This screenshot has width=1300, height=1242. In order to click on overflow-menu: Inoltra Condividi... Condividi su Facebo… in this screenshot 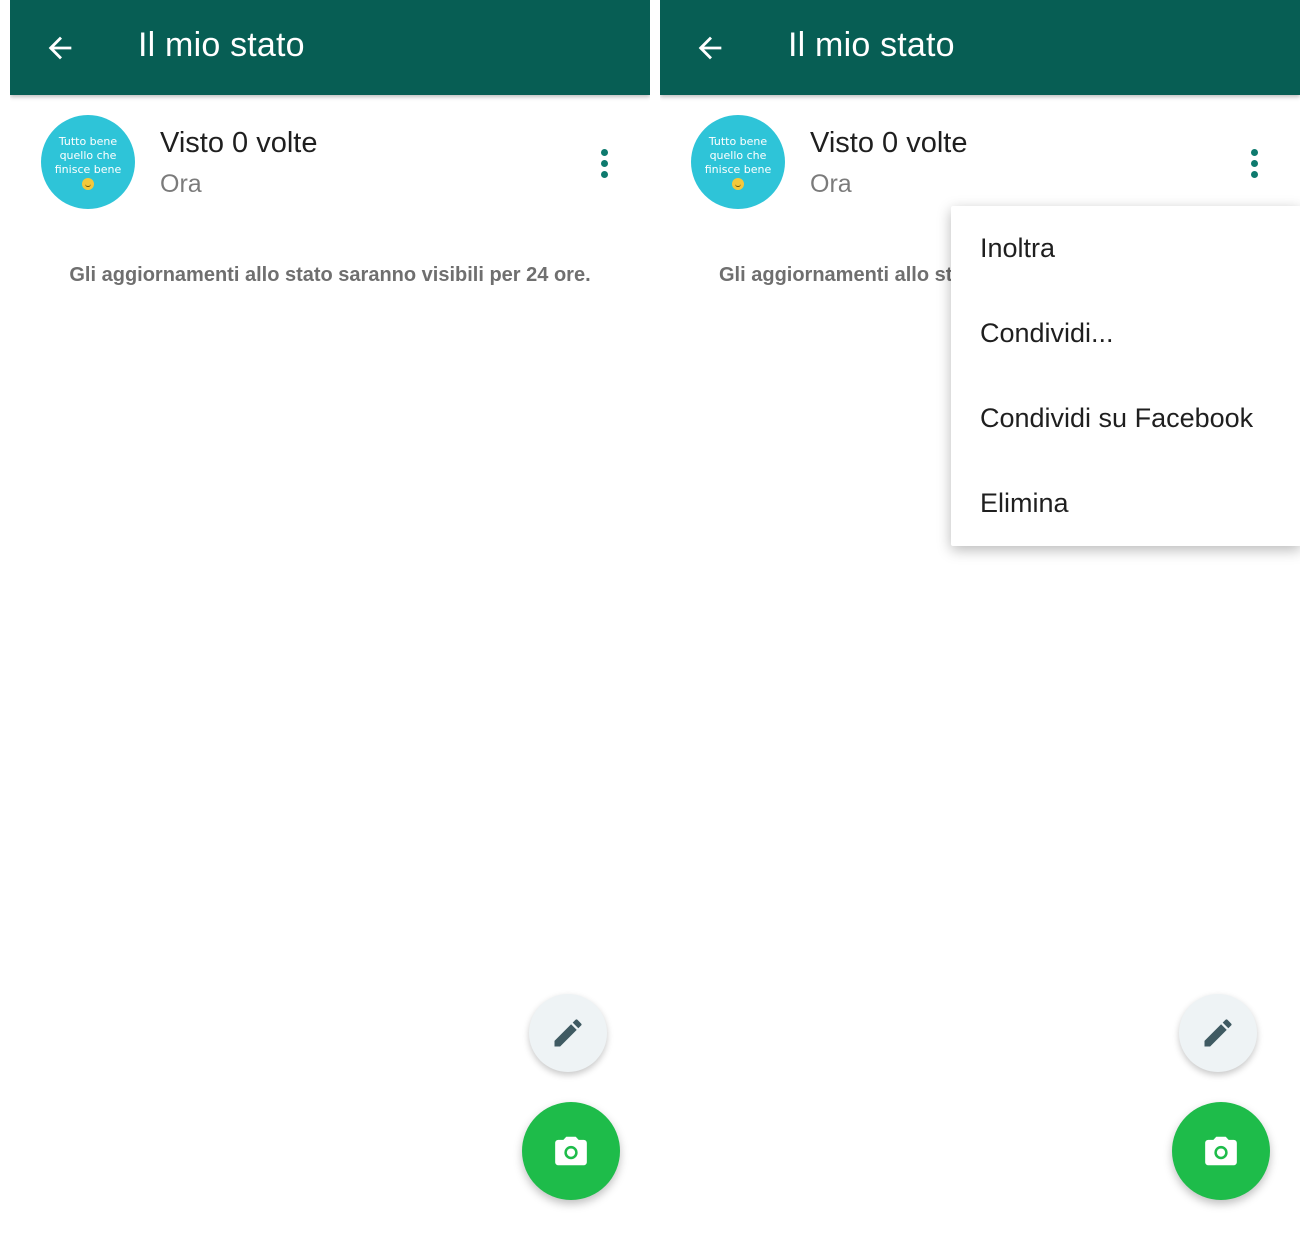, I will do `click(1125, 376)`.